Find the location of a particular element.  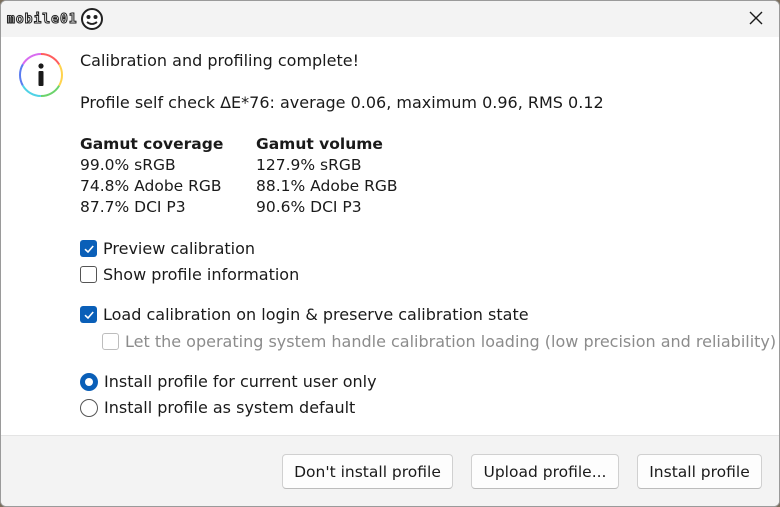

preview-calibration-checkbox: Preview calibration is located at coordinates (167, 248).